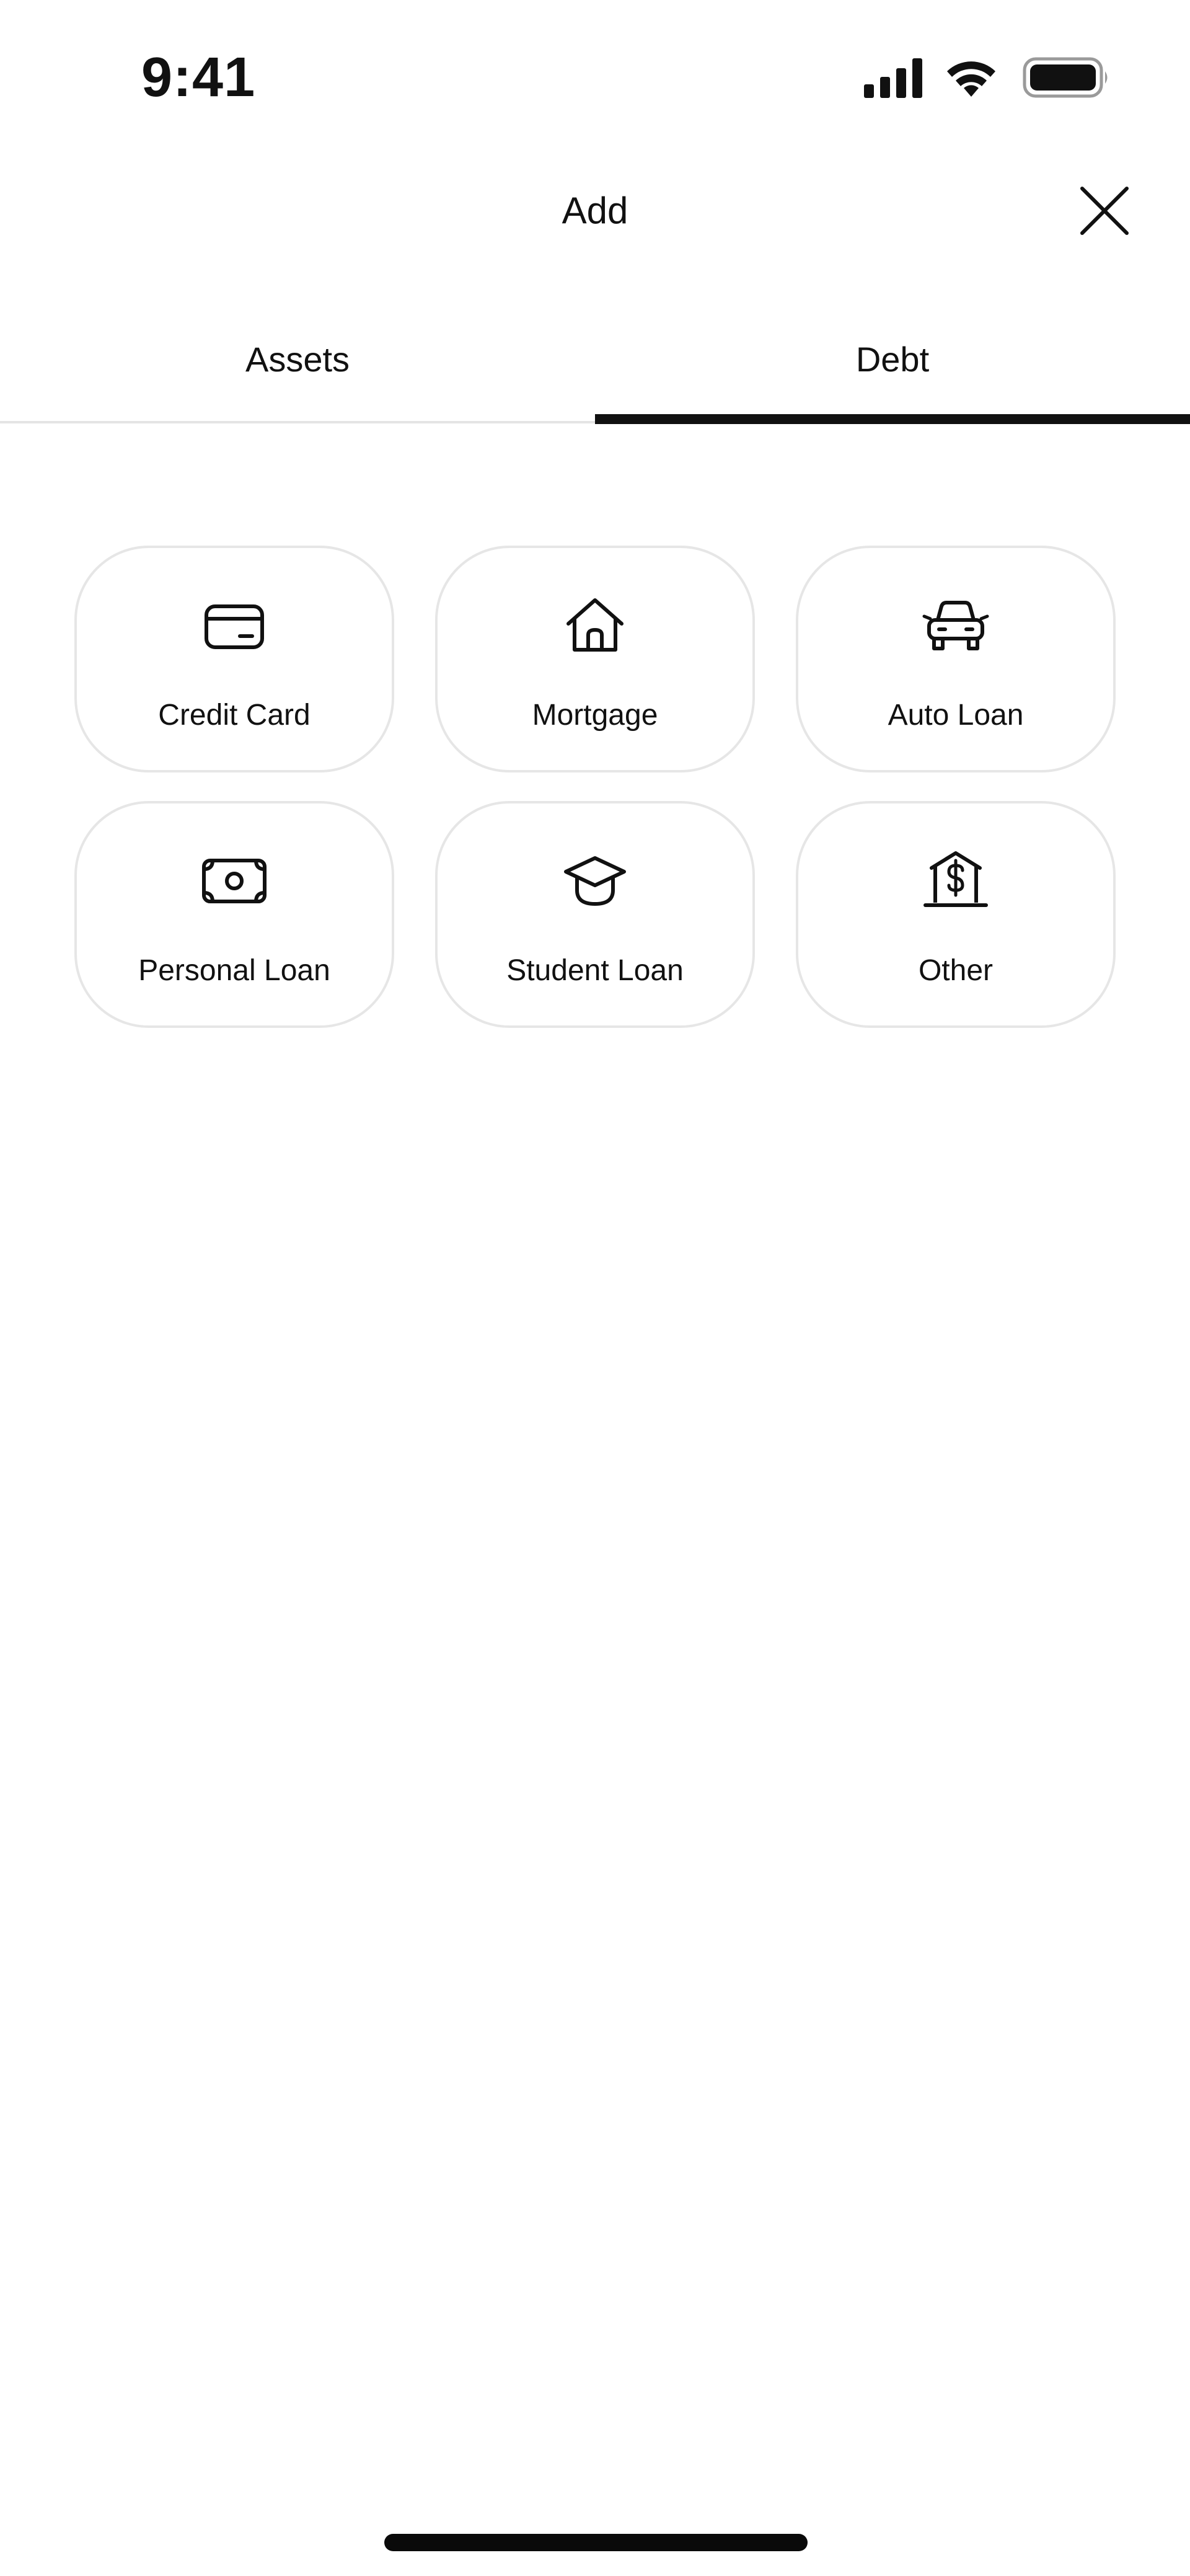 The width and height of the screenshot is (1190, 2576). I want to click on credit-card-label: Credit Card, so click(234, 716).